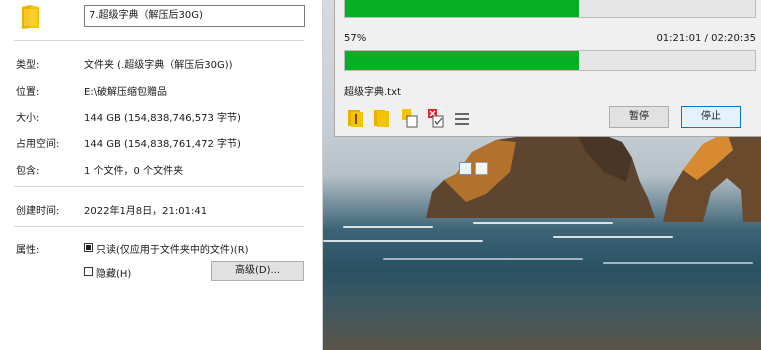  What do you see at coordinates (481, 168) in the screenshot?
I see `large-icons-view-icon` at bounding box center [481, 168].